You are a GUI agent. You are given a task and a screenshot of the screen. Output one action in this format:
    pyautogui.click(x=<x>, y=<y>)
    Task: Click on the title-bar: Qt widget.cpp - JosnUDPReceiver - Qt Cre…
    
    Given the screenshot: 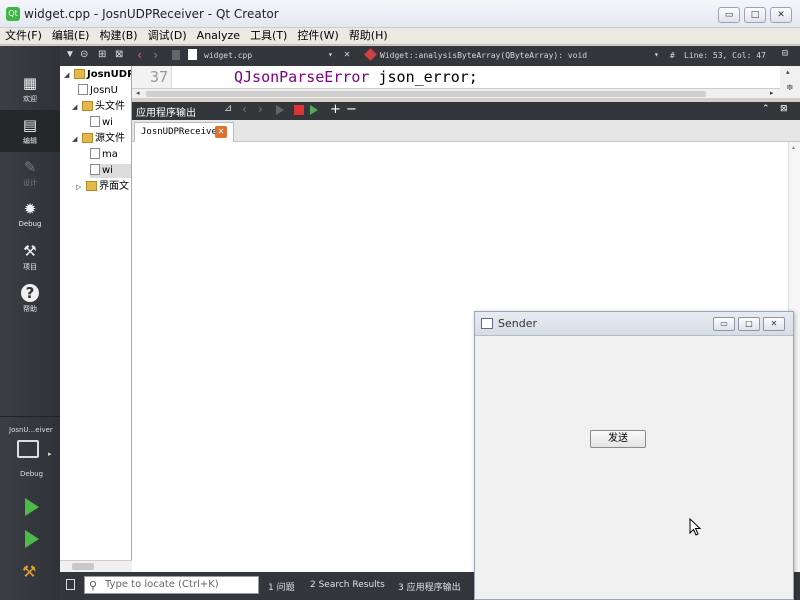 What is the action you would take?
    pyautogui.click(x=400, y=14)
    